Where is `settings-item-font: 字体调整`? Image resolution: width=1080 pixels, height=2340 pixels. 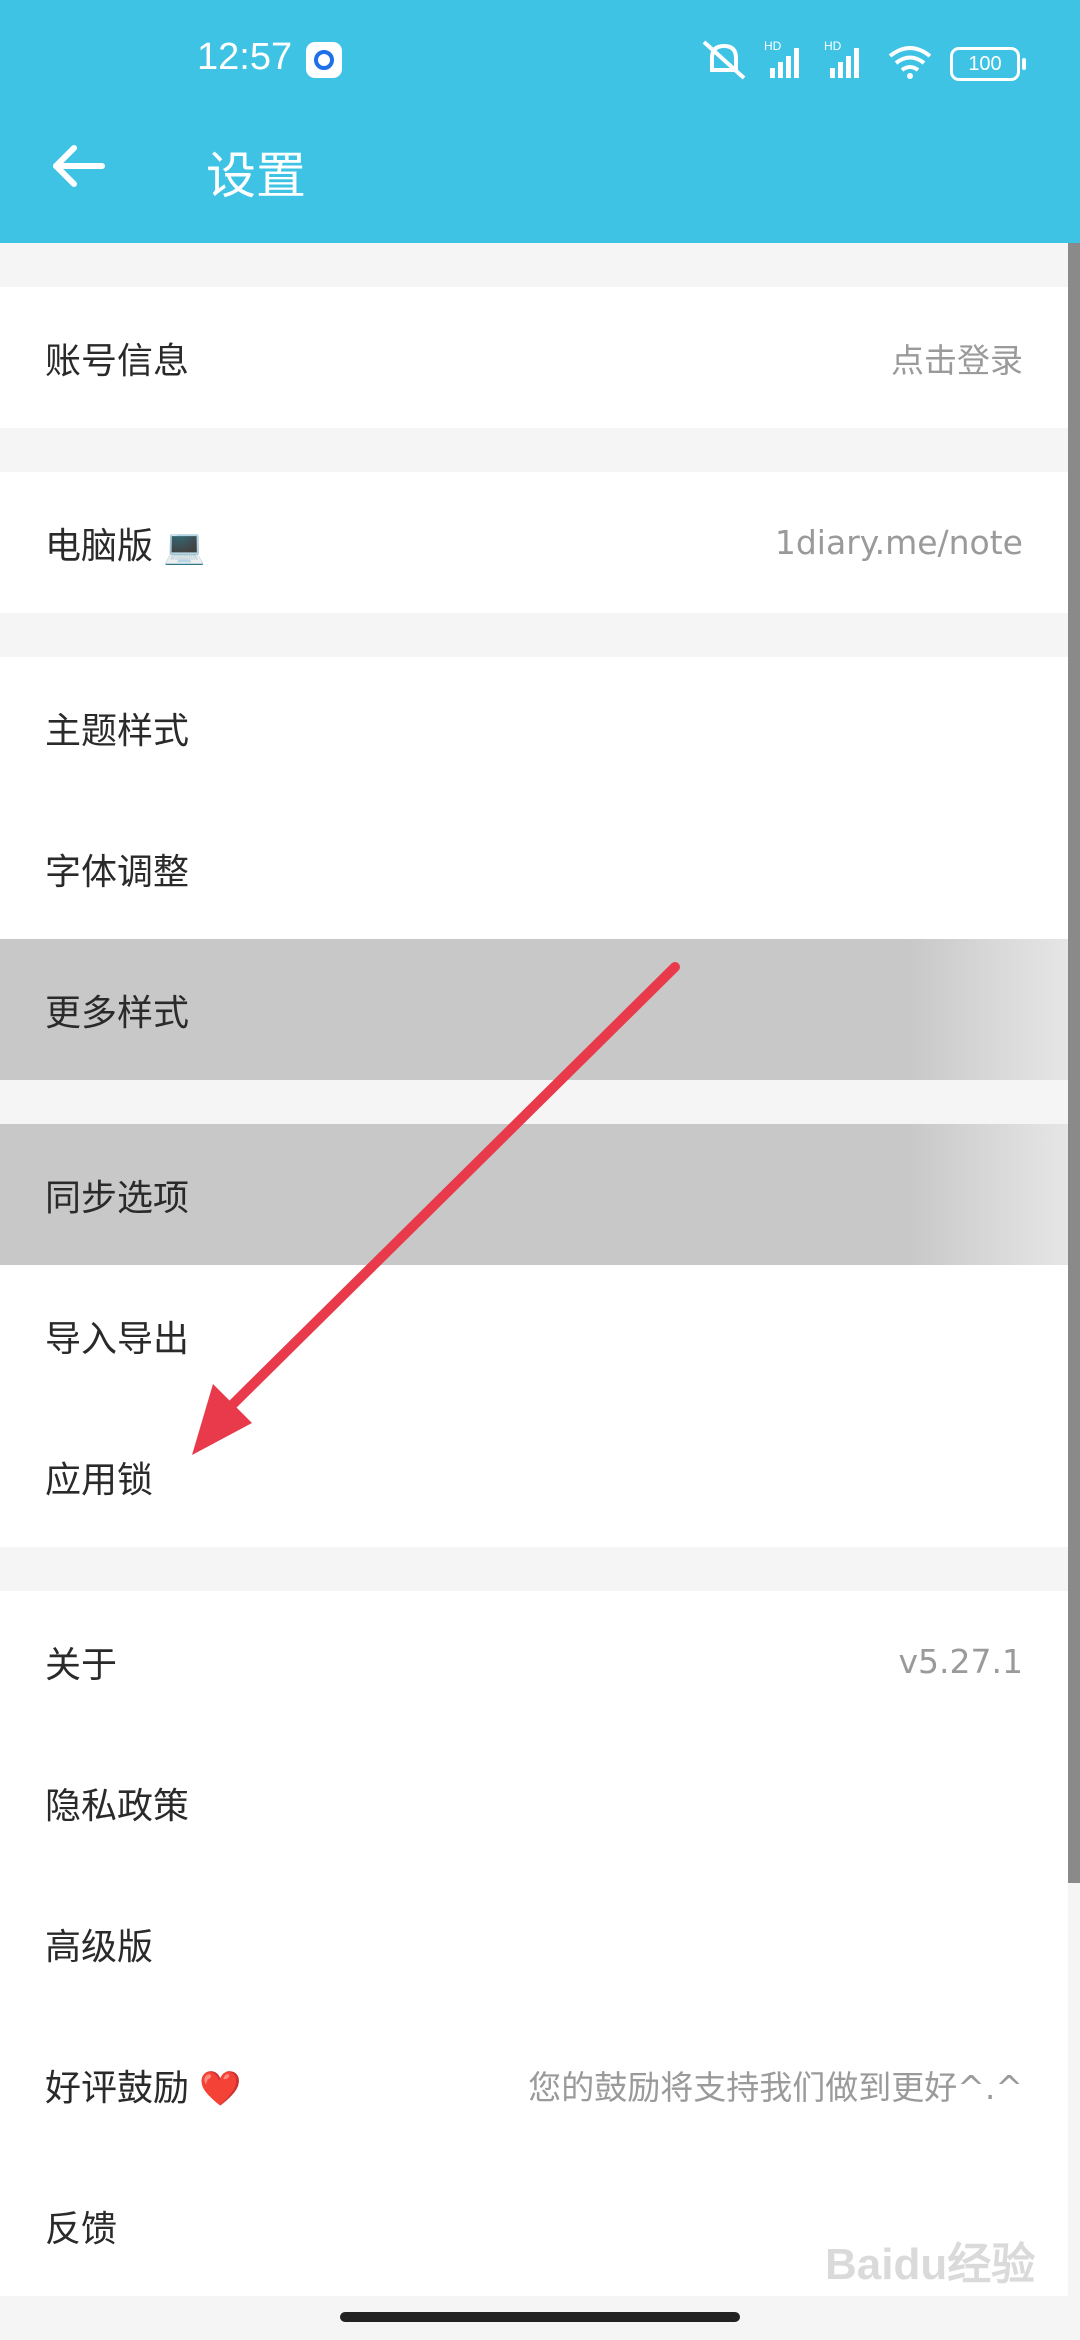 settings-item-font: 字体调整 is located at coordinates (534, 868).